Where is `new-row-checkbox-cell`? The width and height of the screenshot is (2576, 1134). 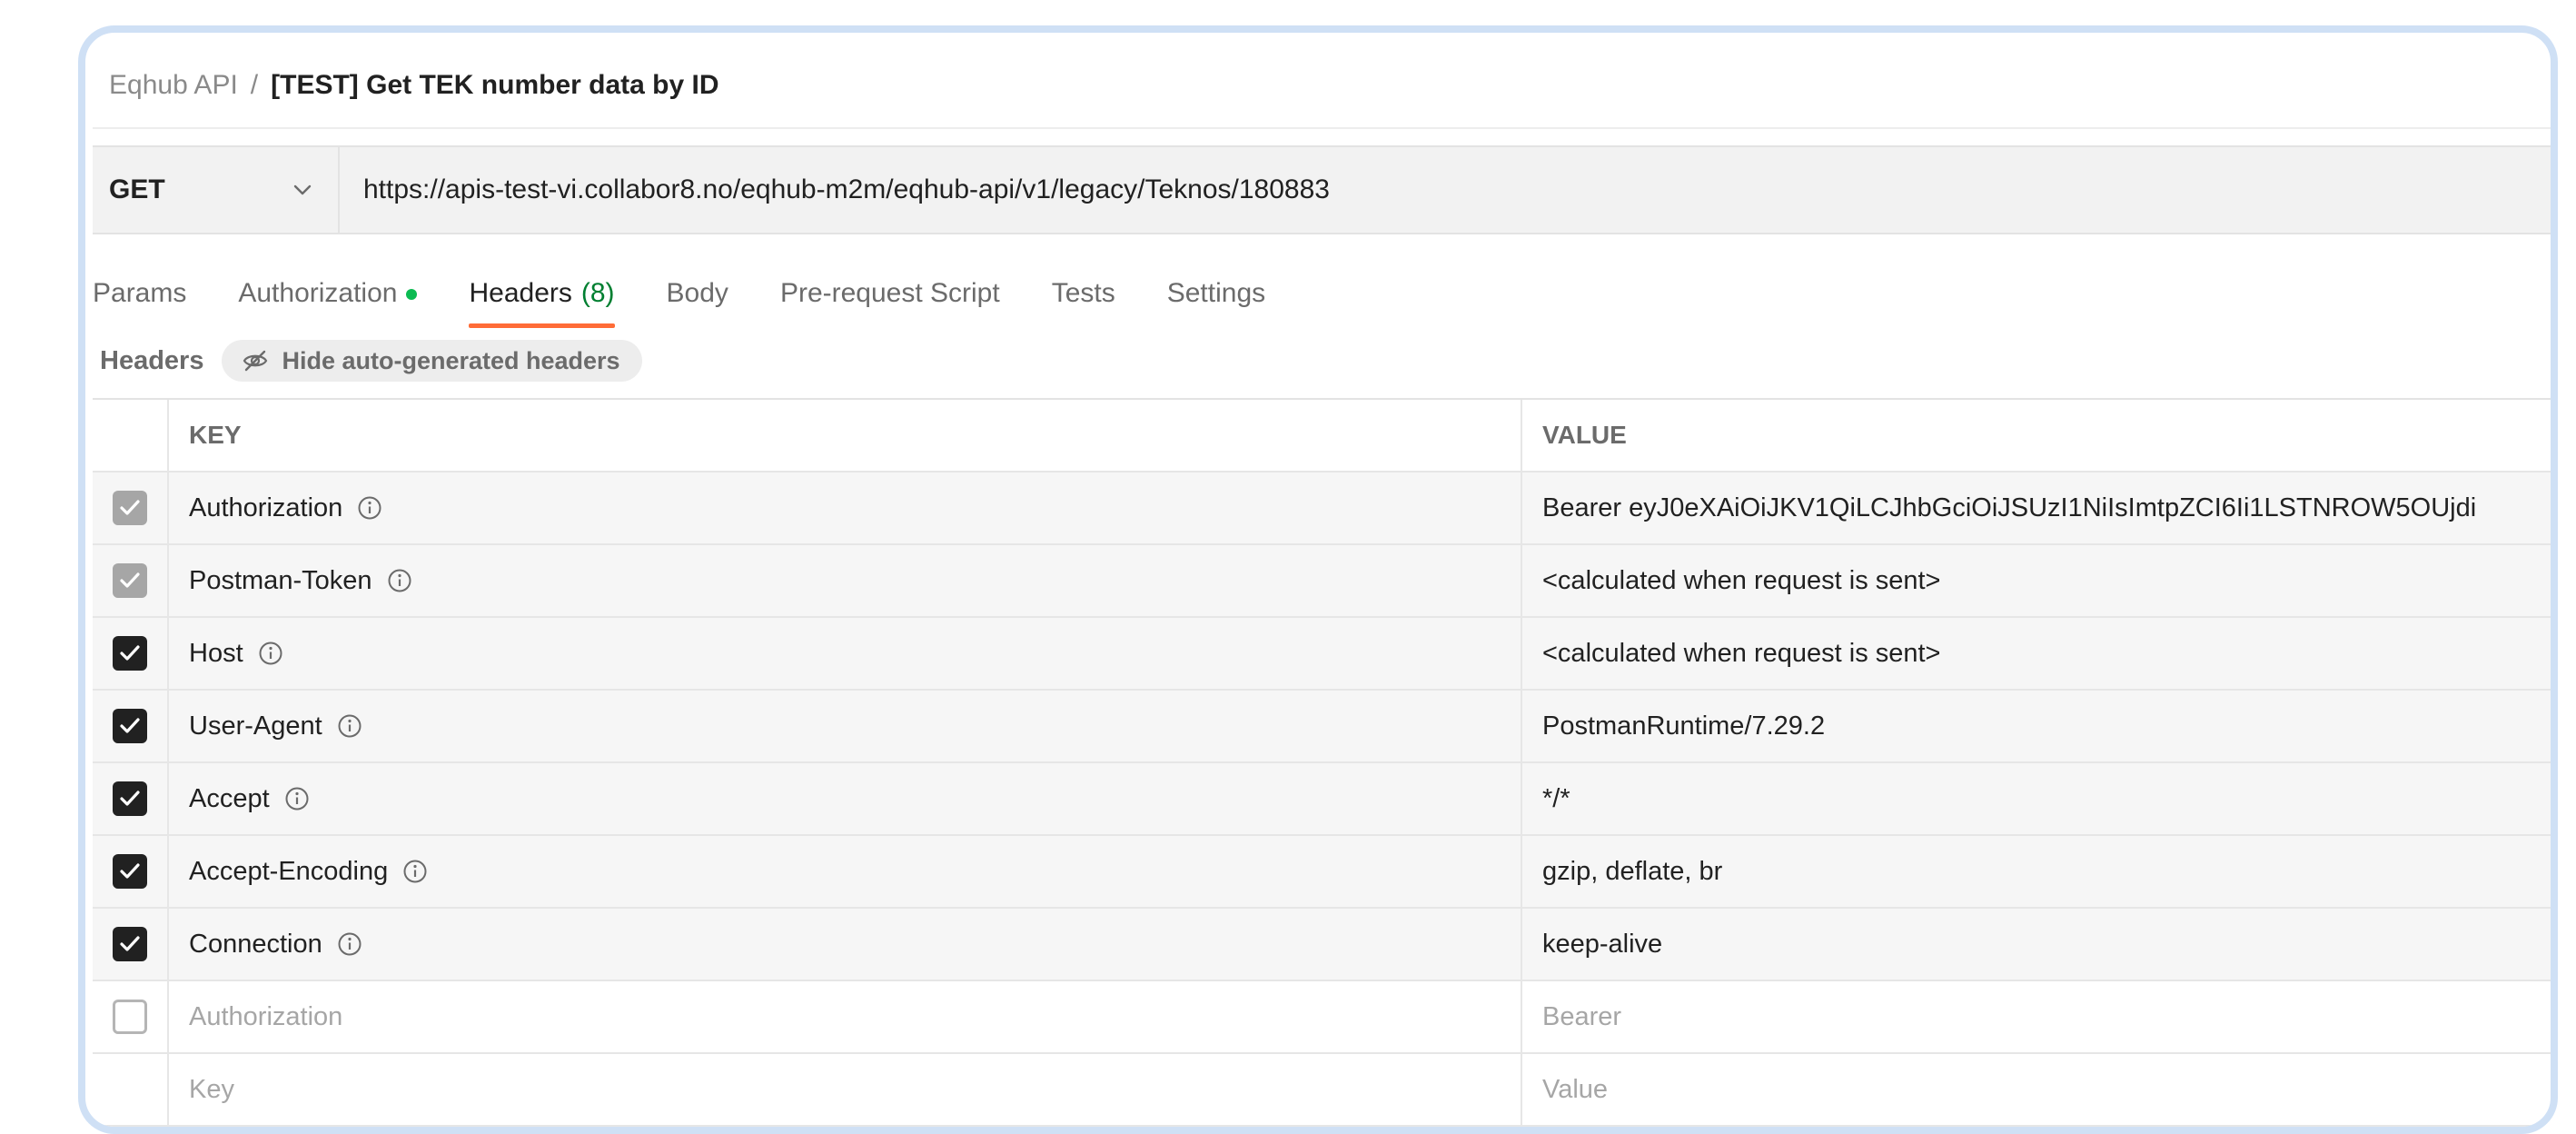 new-row-checkbox-cell is located at coordinates (131, 1089).